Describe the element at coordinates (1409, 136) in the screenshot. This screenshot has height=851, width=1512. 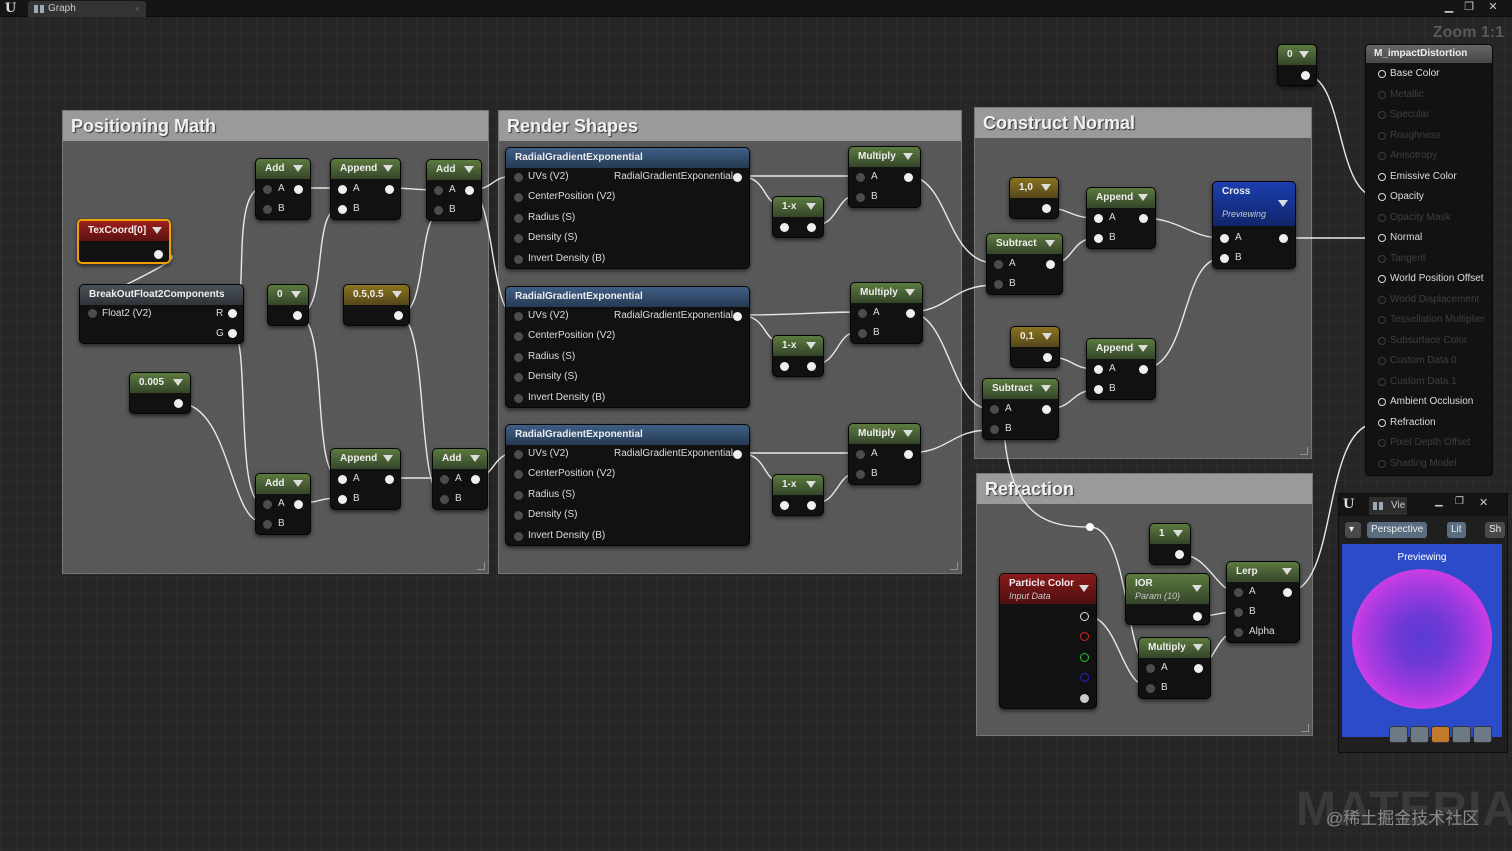
I see `material-input-roughness: Roughness` at that location.